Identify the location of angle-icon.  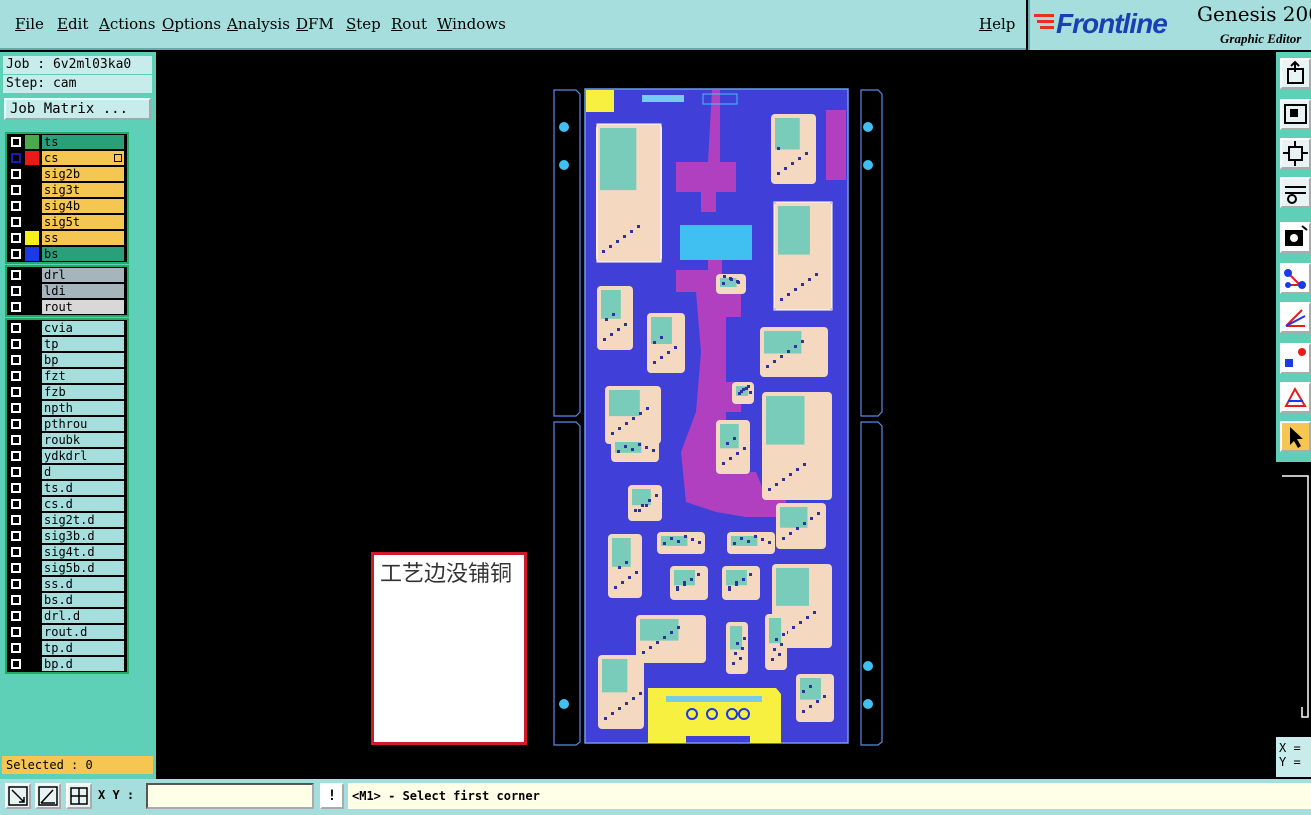
(1295, 317).